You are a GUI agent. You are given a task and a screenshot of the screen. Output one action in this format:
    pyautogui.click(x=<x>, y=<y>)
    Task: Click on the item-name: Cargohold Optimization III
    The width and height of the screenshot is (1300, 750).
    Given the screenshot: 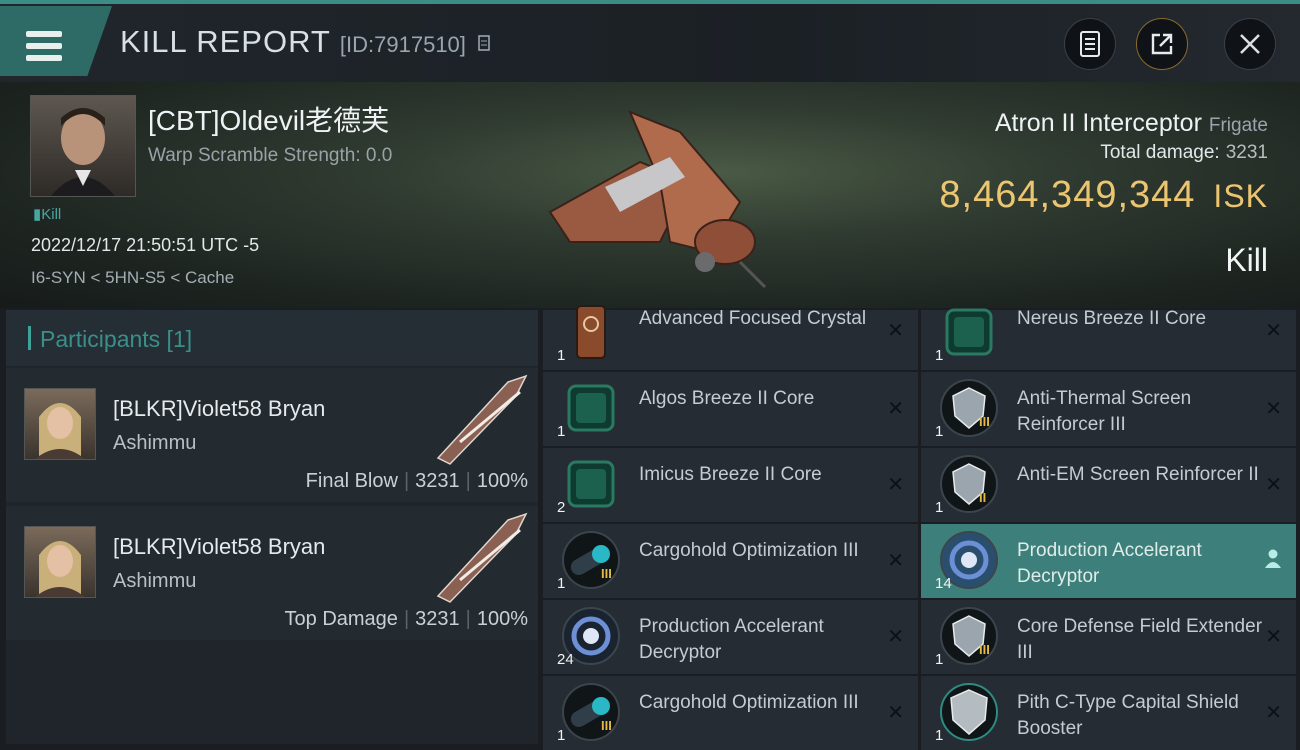 What is the action you would take?
    pyautogui.click(x=749, y=550)
    